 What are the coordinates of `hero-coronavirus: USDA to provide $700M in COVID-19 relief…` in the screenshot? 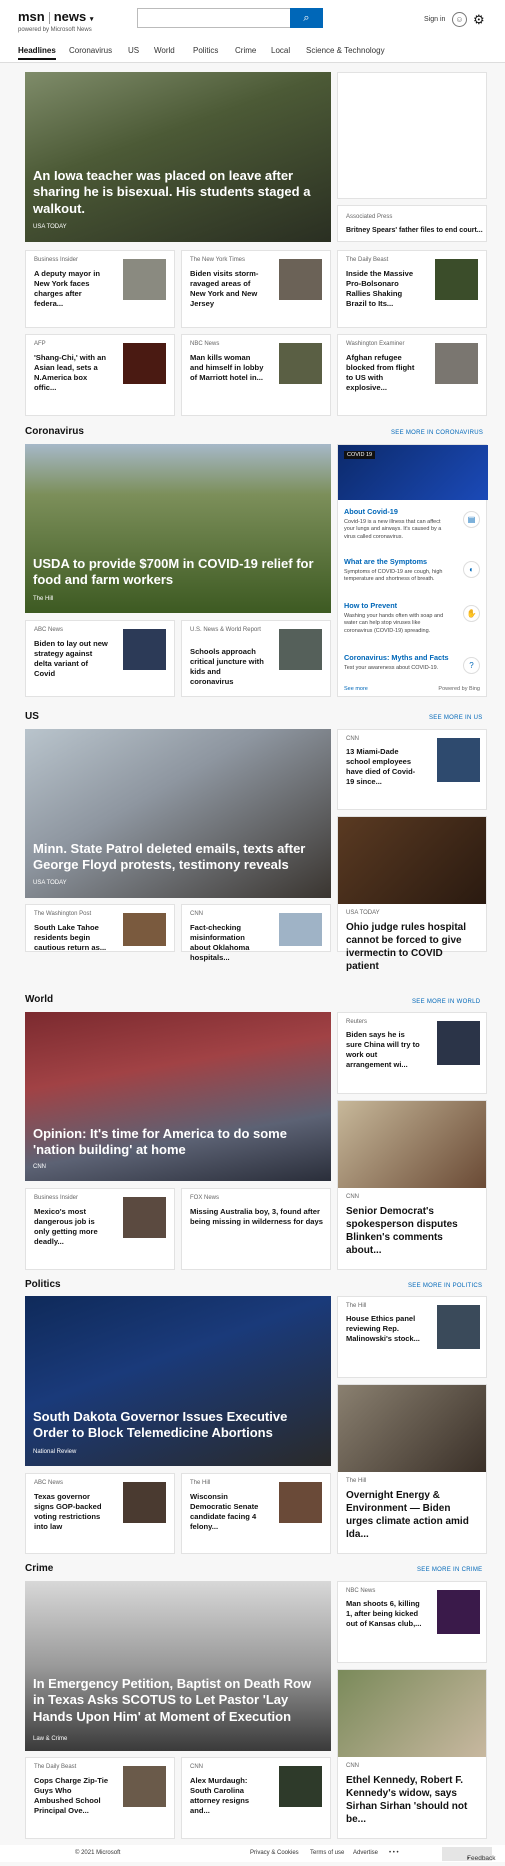 It's located at (178, 528).